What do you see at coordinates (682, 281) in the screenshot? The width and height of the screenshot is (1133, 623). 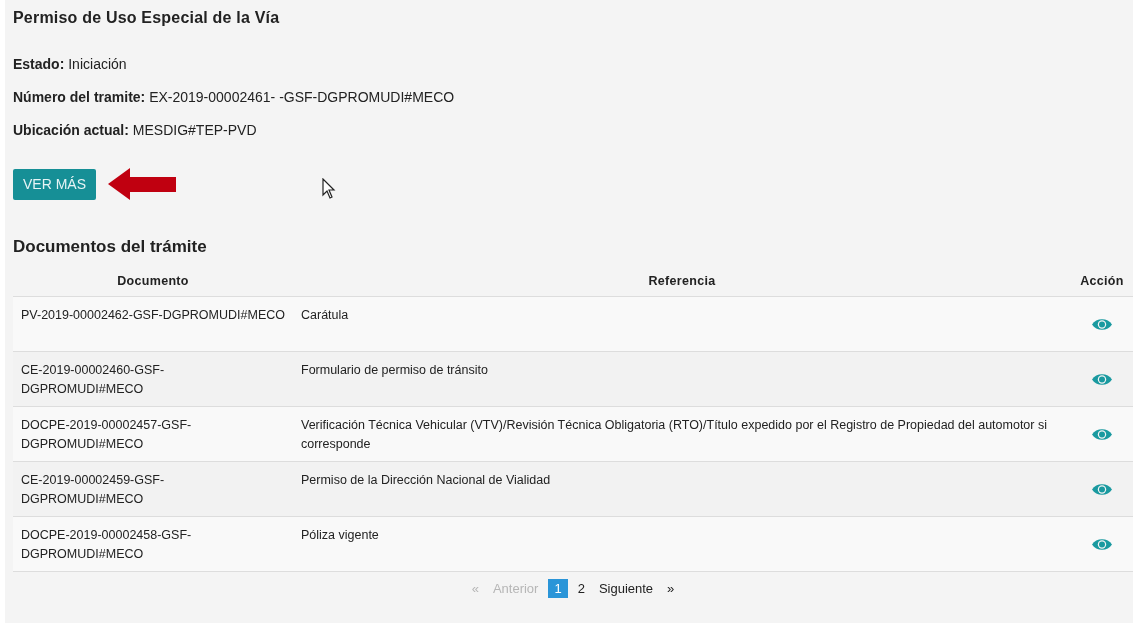 I see `column-header: Referencia` at bounding box center [682, 281].